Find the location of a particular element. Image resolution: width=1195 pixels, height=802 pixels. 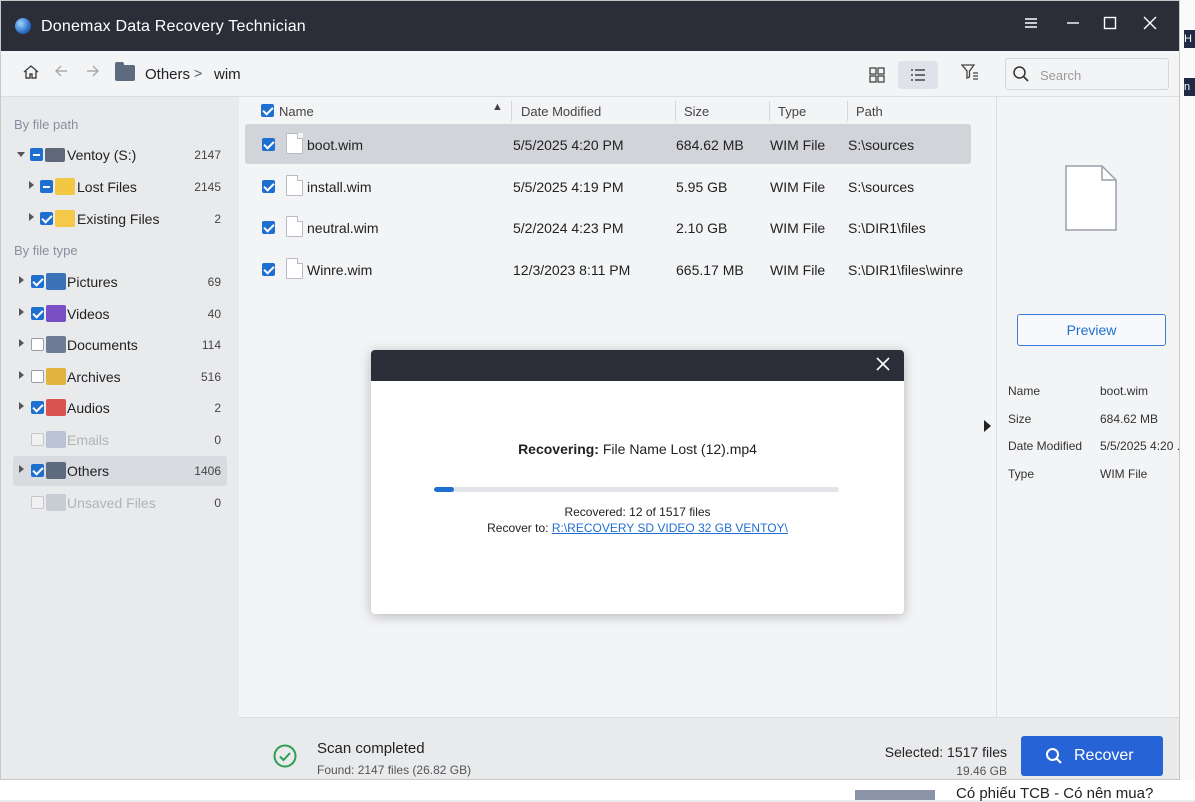

search-input is located at coordinates (1100, 75).